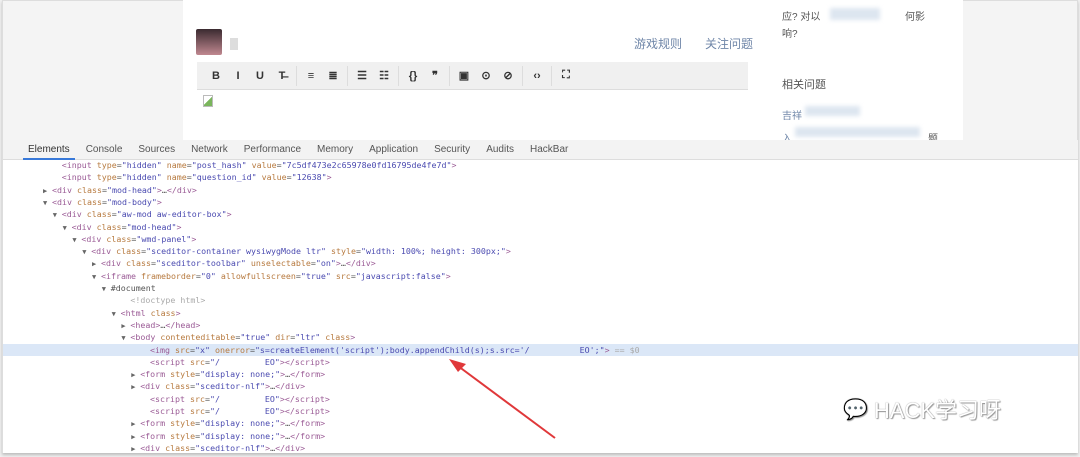 The height and width of the screenshot is (457, 1080). Describe the element at coordinates (79, 165) in the screenshot. I see `code-token: <input` at that location.